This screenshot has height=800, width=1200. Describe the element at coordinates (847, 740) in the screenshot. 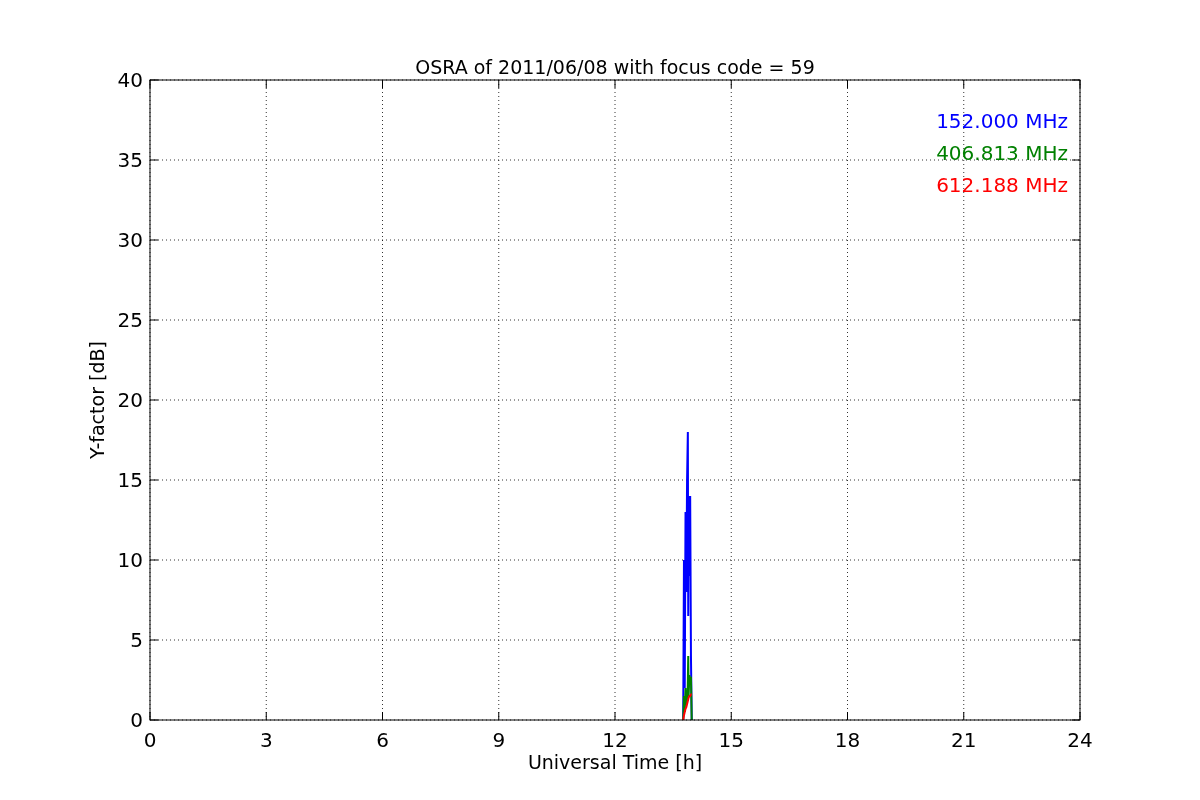

I see `x-tick-label: 18` at that location.